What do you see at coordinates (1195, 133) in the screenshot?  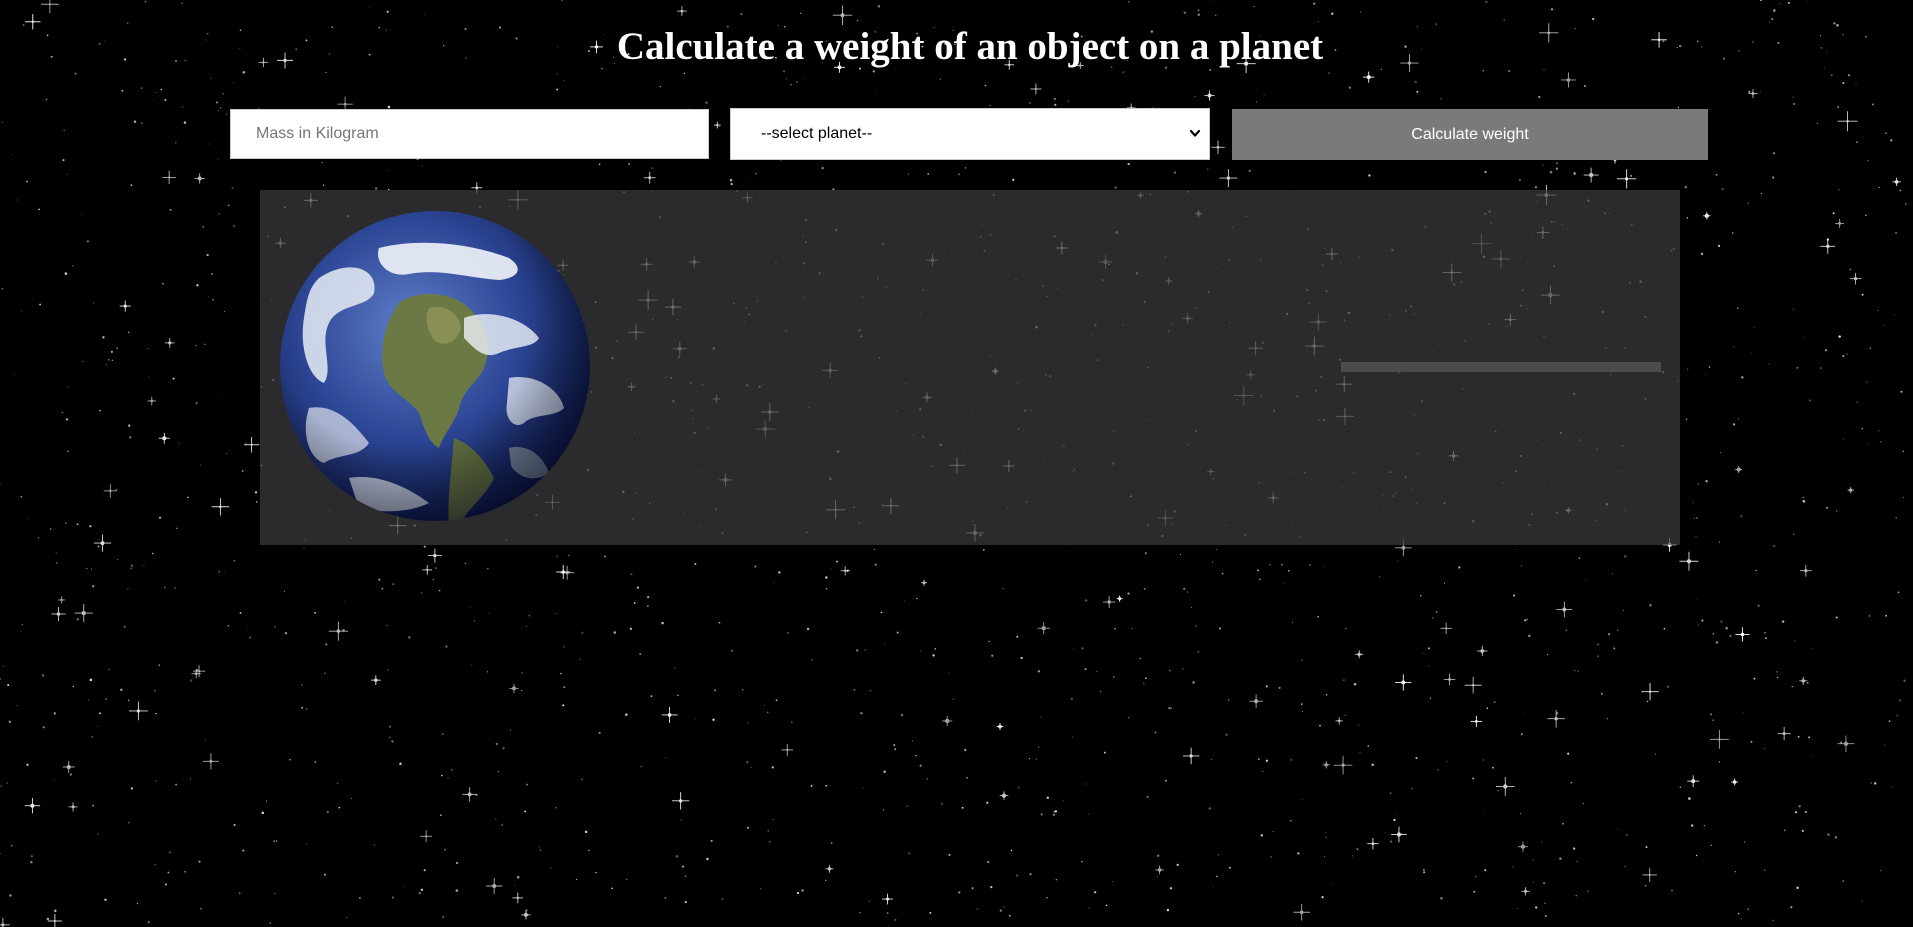 I see `chevron-down-icon` at bounding box center [1195, 133].